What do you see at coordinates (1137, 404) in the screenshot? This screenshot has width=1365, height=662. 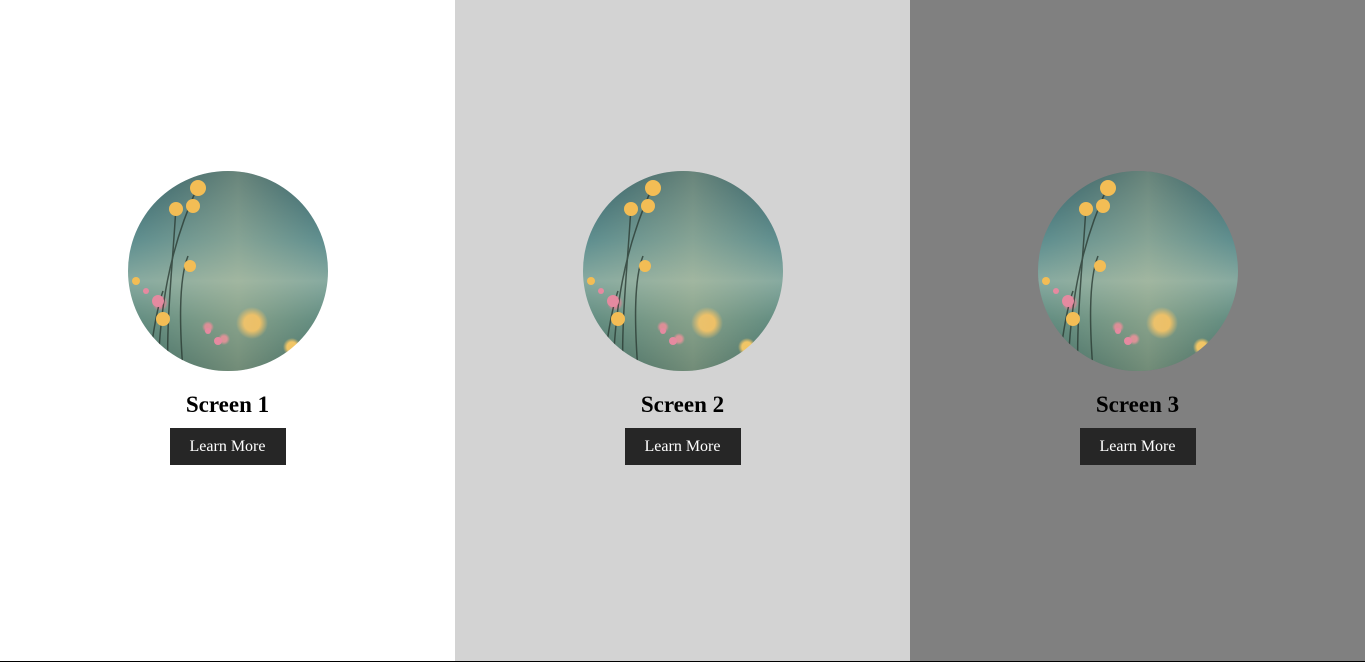 I see `panel-title: Screen 3` at bounding box center [1137, 404].